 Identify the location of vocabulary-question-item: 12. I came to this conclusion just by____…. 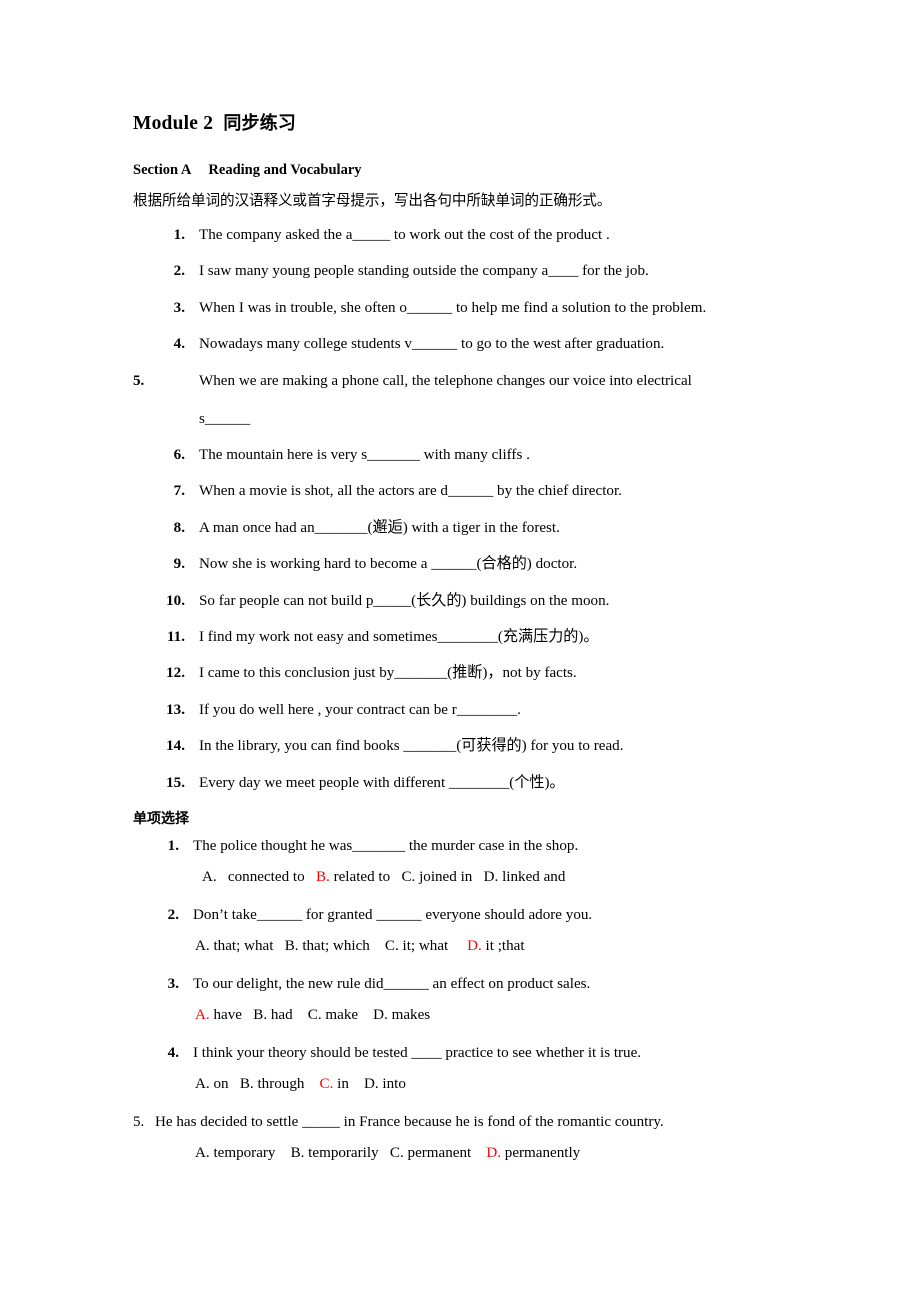
(461, 674).